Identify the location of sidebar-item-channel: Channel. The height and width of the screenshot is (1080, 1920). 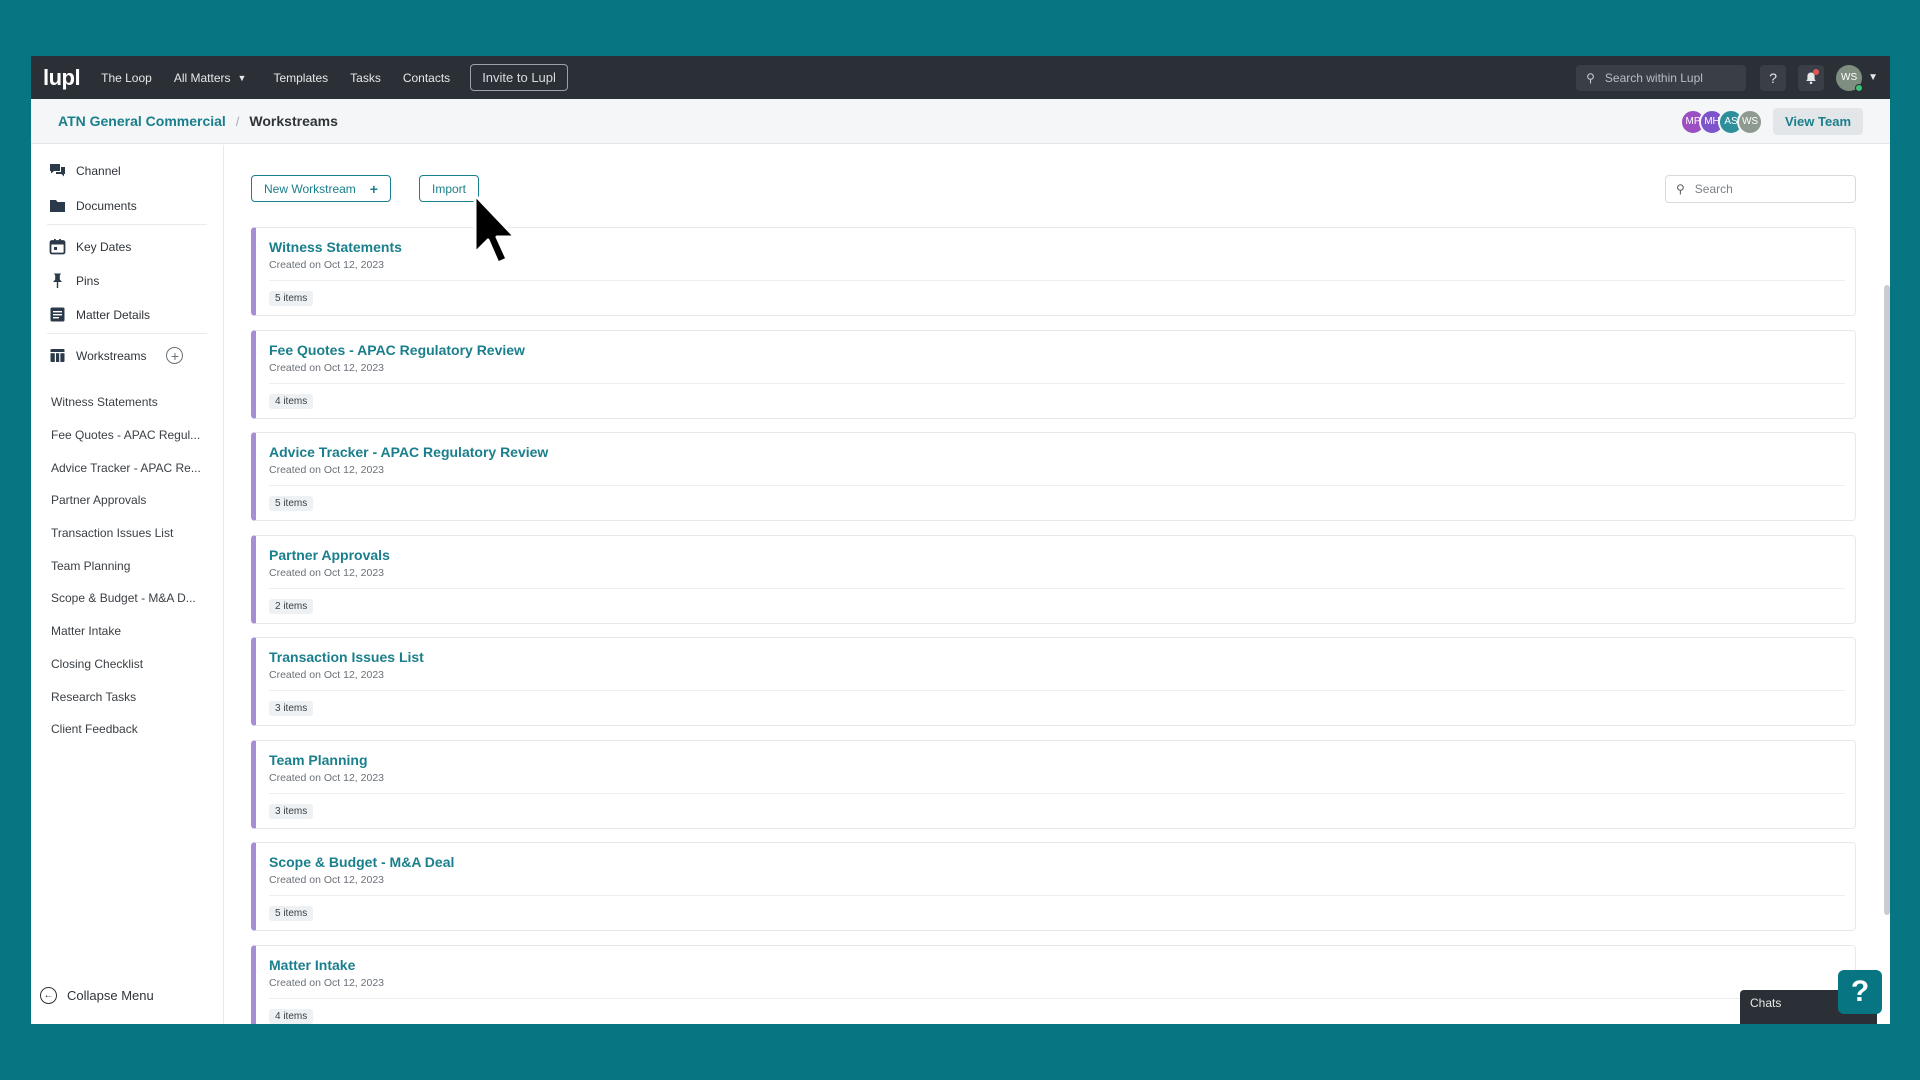
(85, 170).